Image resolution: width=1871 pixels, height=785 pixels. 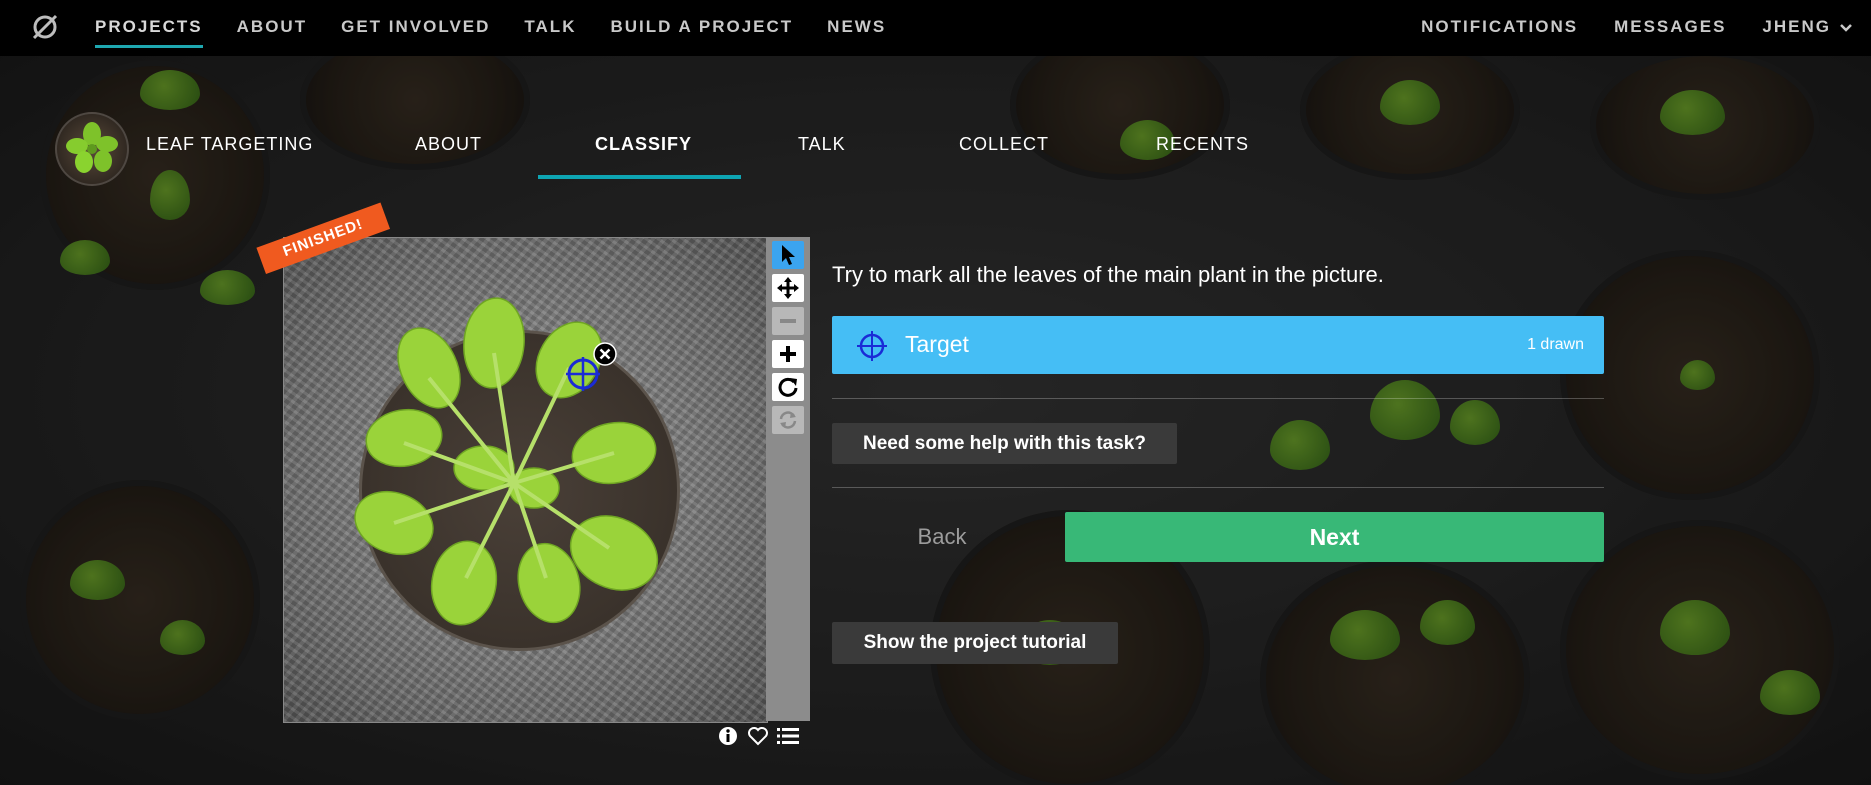 What do you see at coordinates (701, 28) in the screenshot?
I see `nav-build-a-project: BUILD A PROJECT` at bounding box center [701, 28].